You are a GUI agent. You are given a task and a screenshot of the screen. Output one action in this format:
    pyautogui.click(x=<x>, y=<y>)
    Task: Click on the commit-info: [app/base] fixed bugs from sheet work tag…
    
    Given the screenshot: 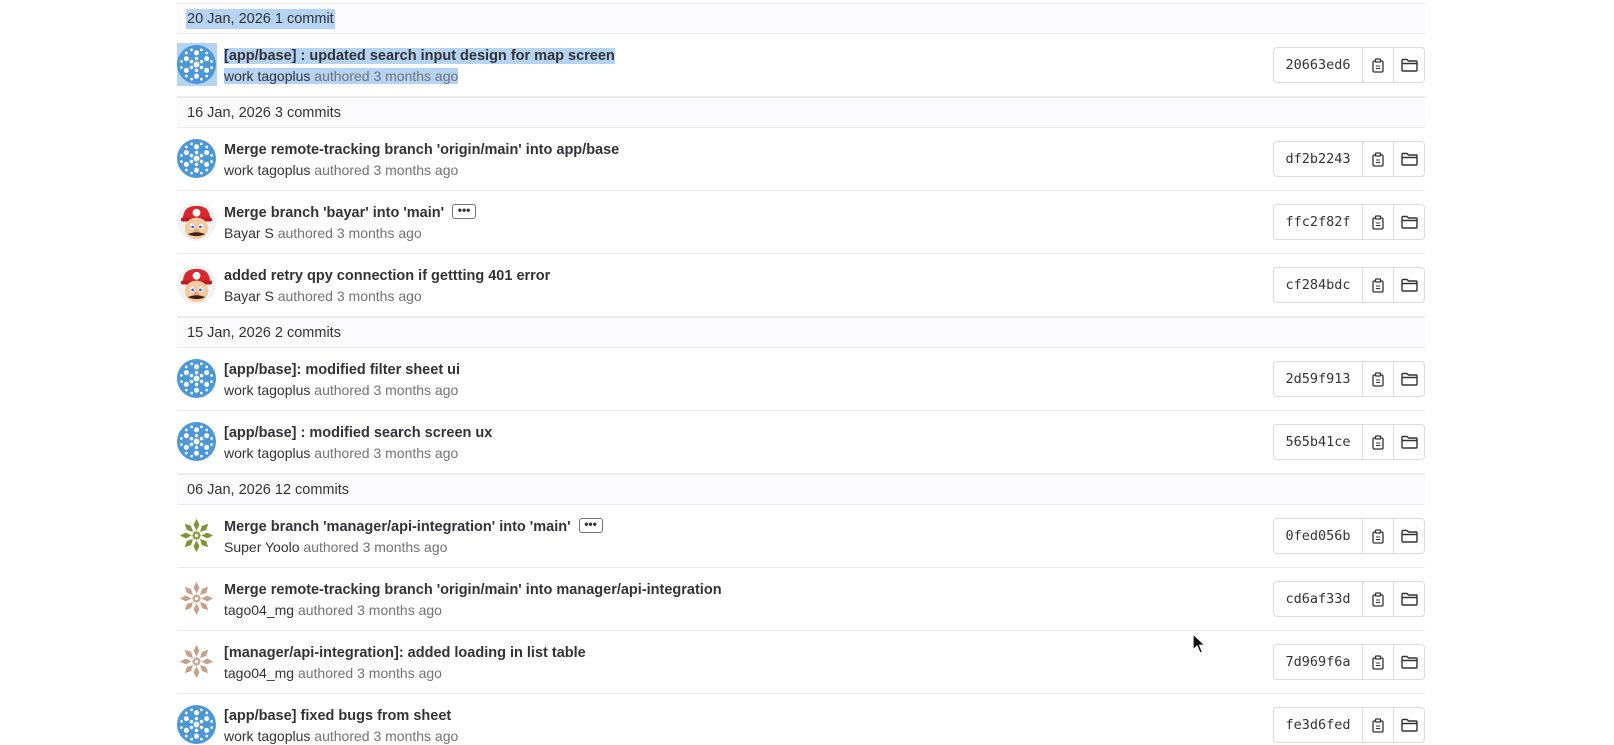 What is the action you would take?
    pyautogui.click(x=724, y=725)
    